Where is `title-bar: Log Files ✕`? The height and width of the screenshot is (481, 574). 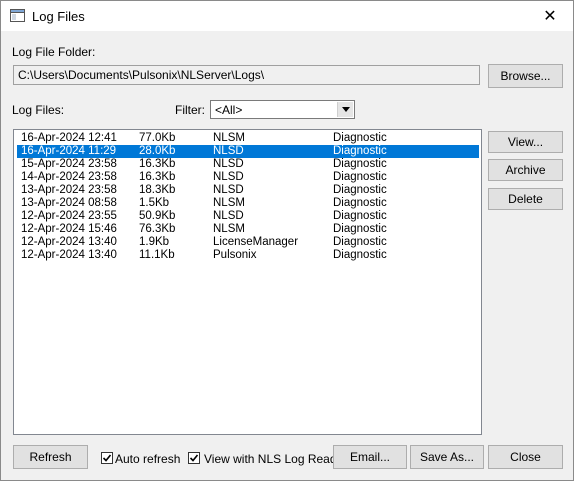 title-bar: Log Files ✕ is located at coordinates (287, 16).